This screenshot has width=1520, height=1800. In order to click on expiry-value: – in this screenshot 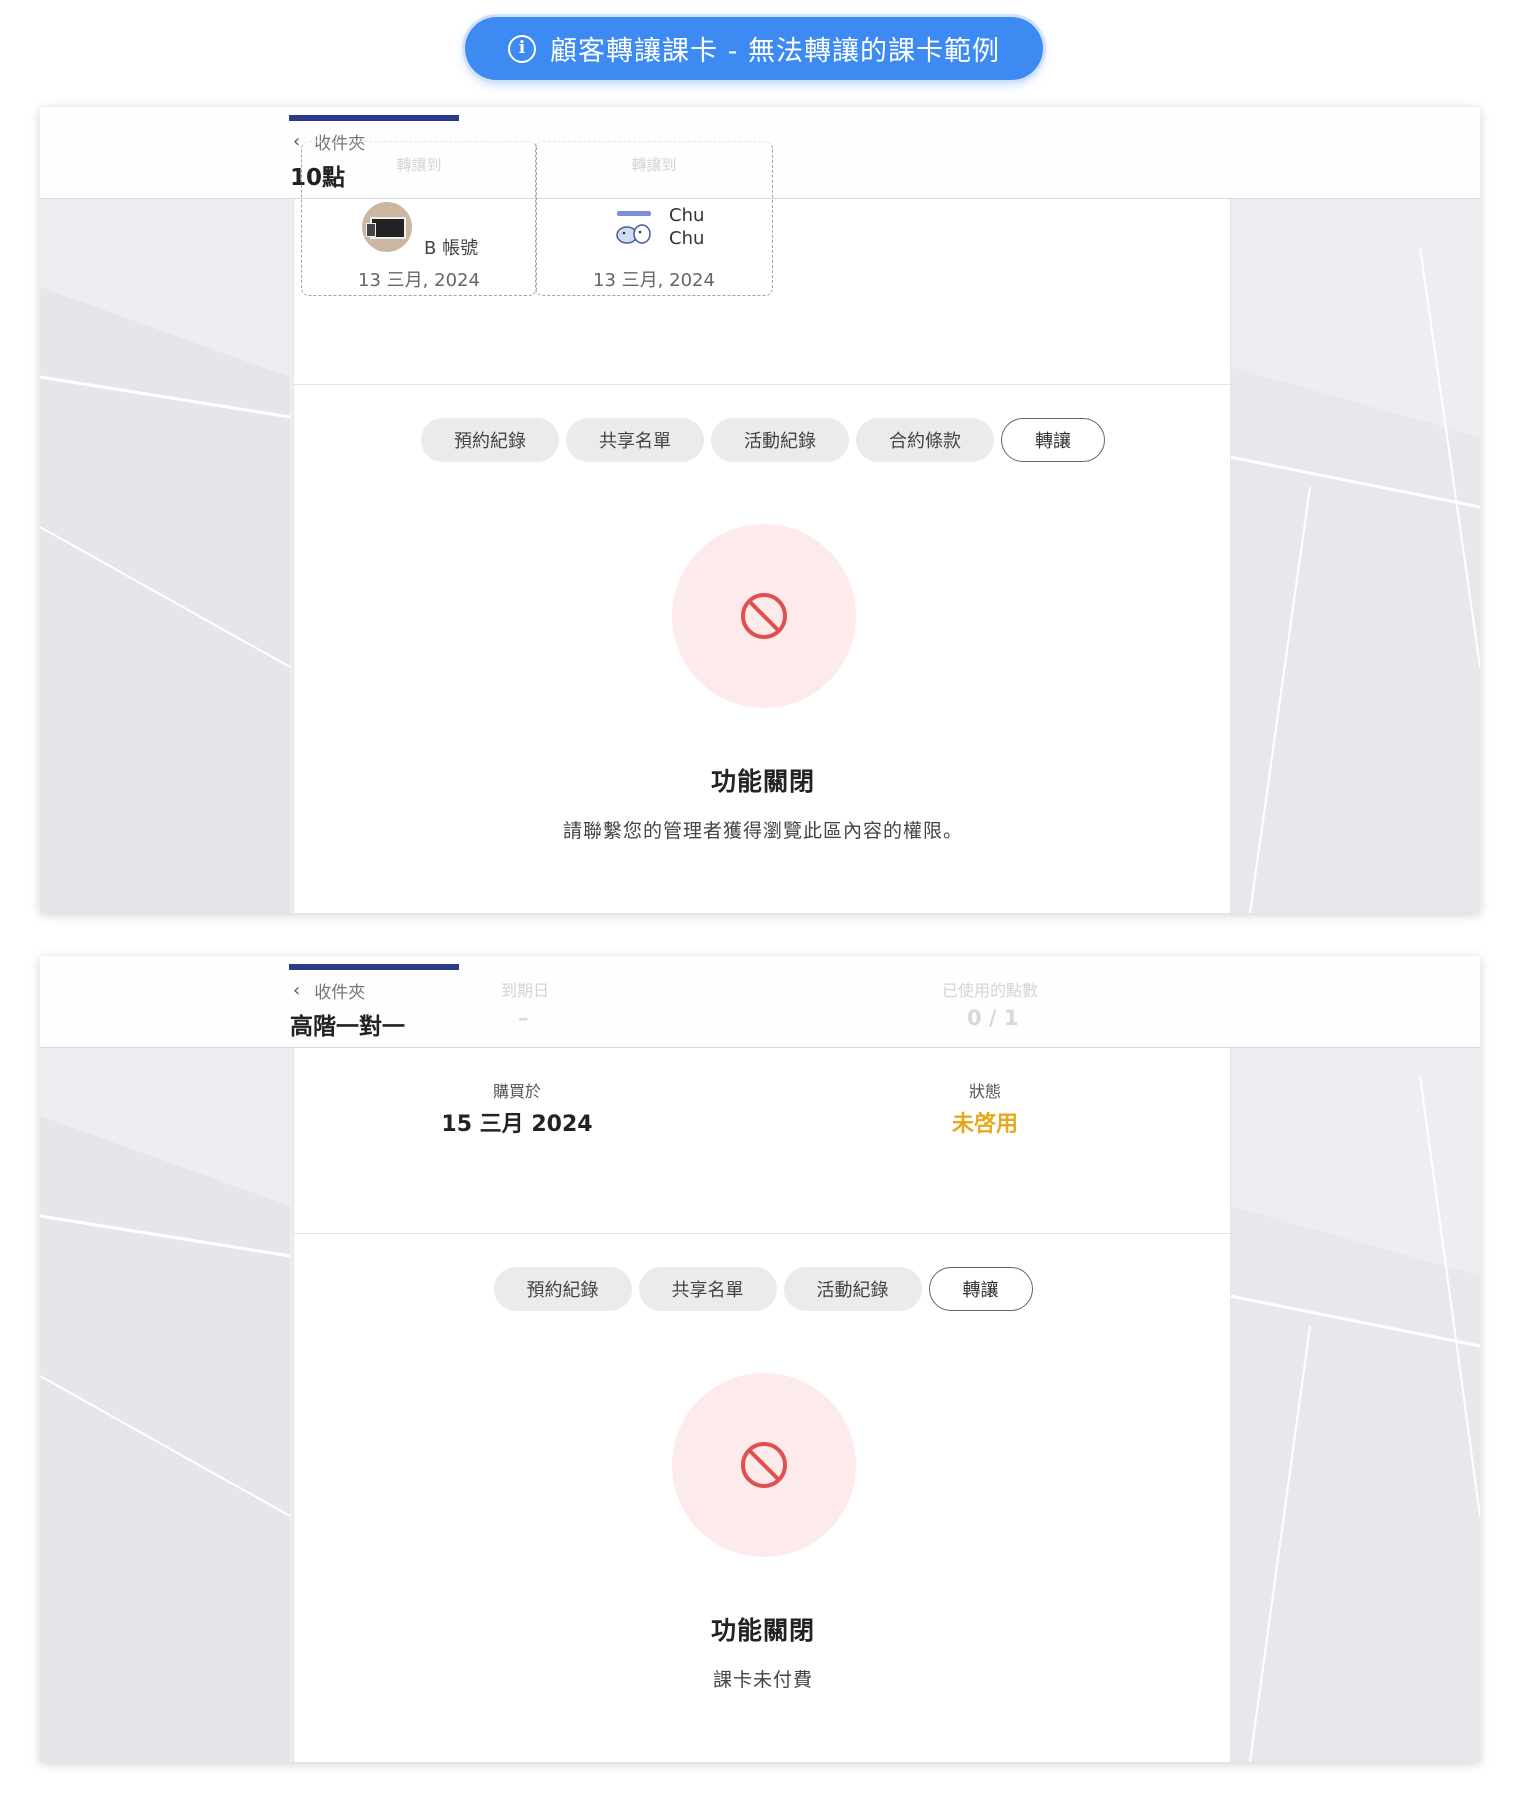, I will do `click(523, 1018)`.